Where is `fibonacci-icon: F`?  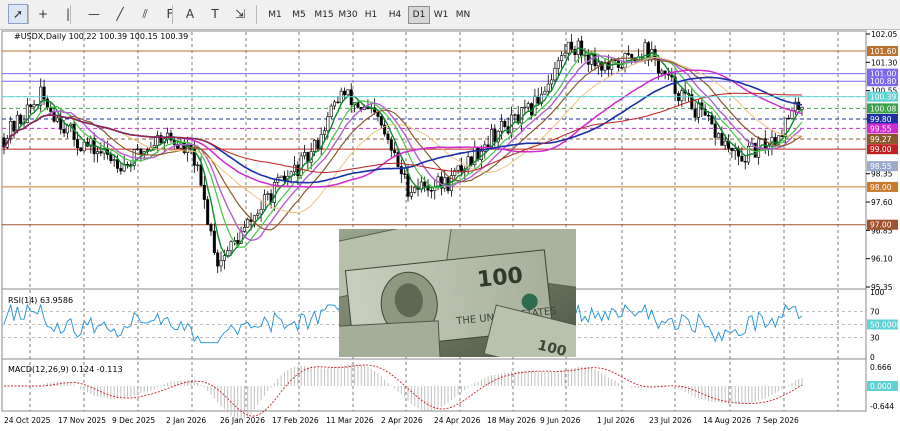 fibonacci-icon: F is located at coordinates (170, 14).